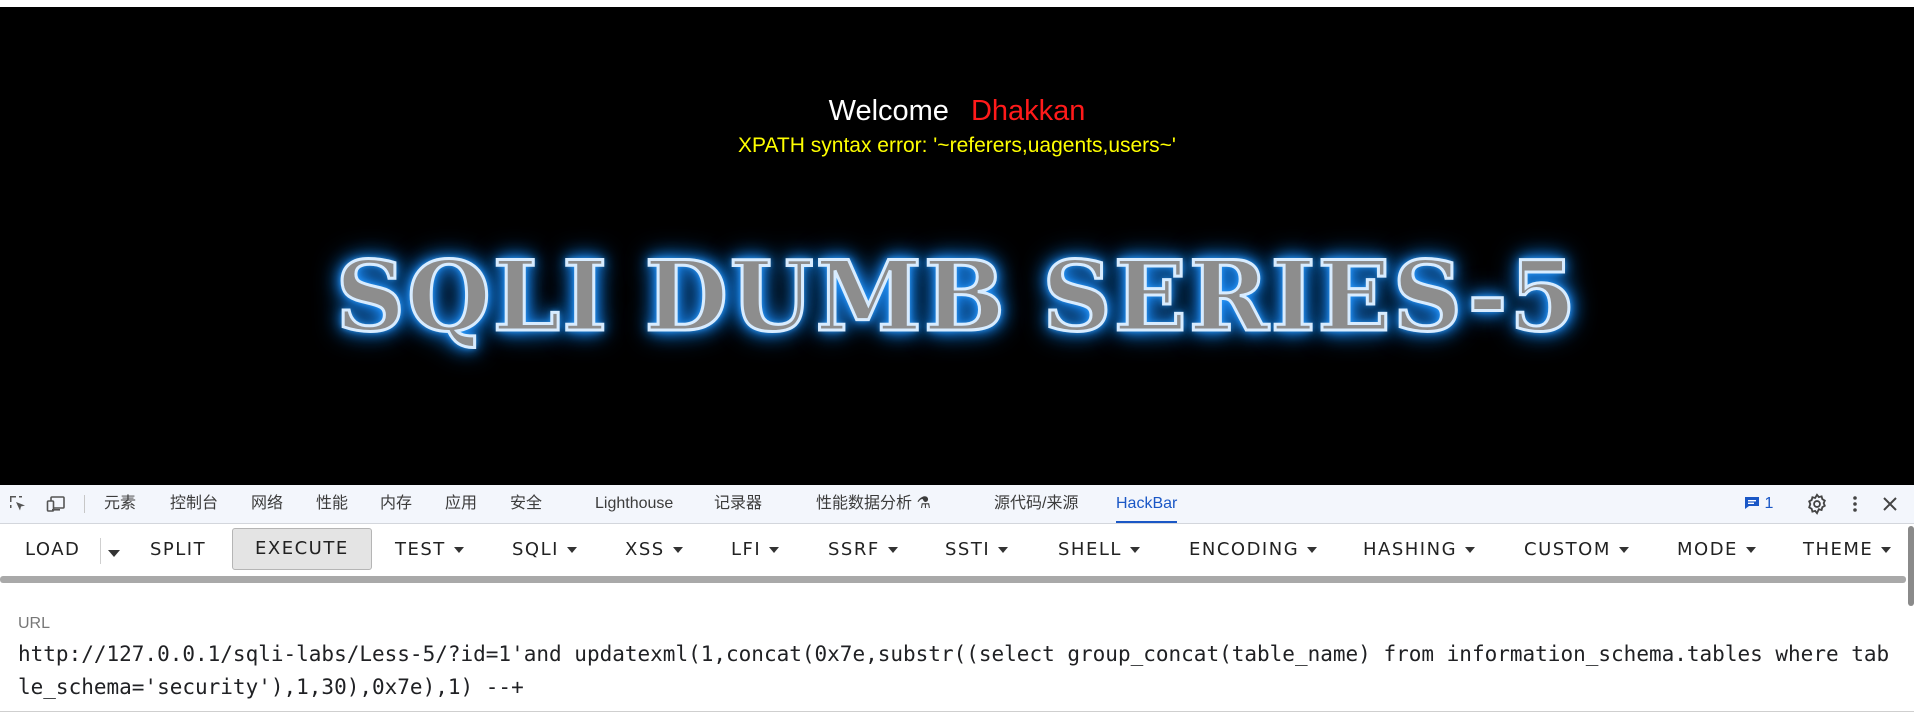  I want to click on hashing-menu: HASHING, so click(1419, 550).